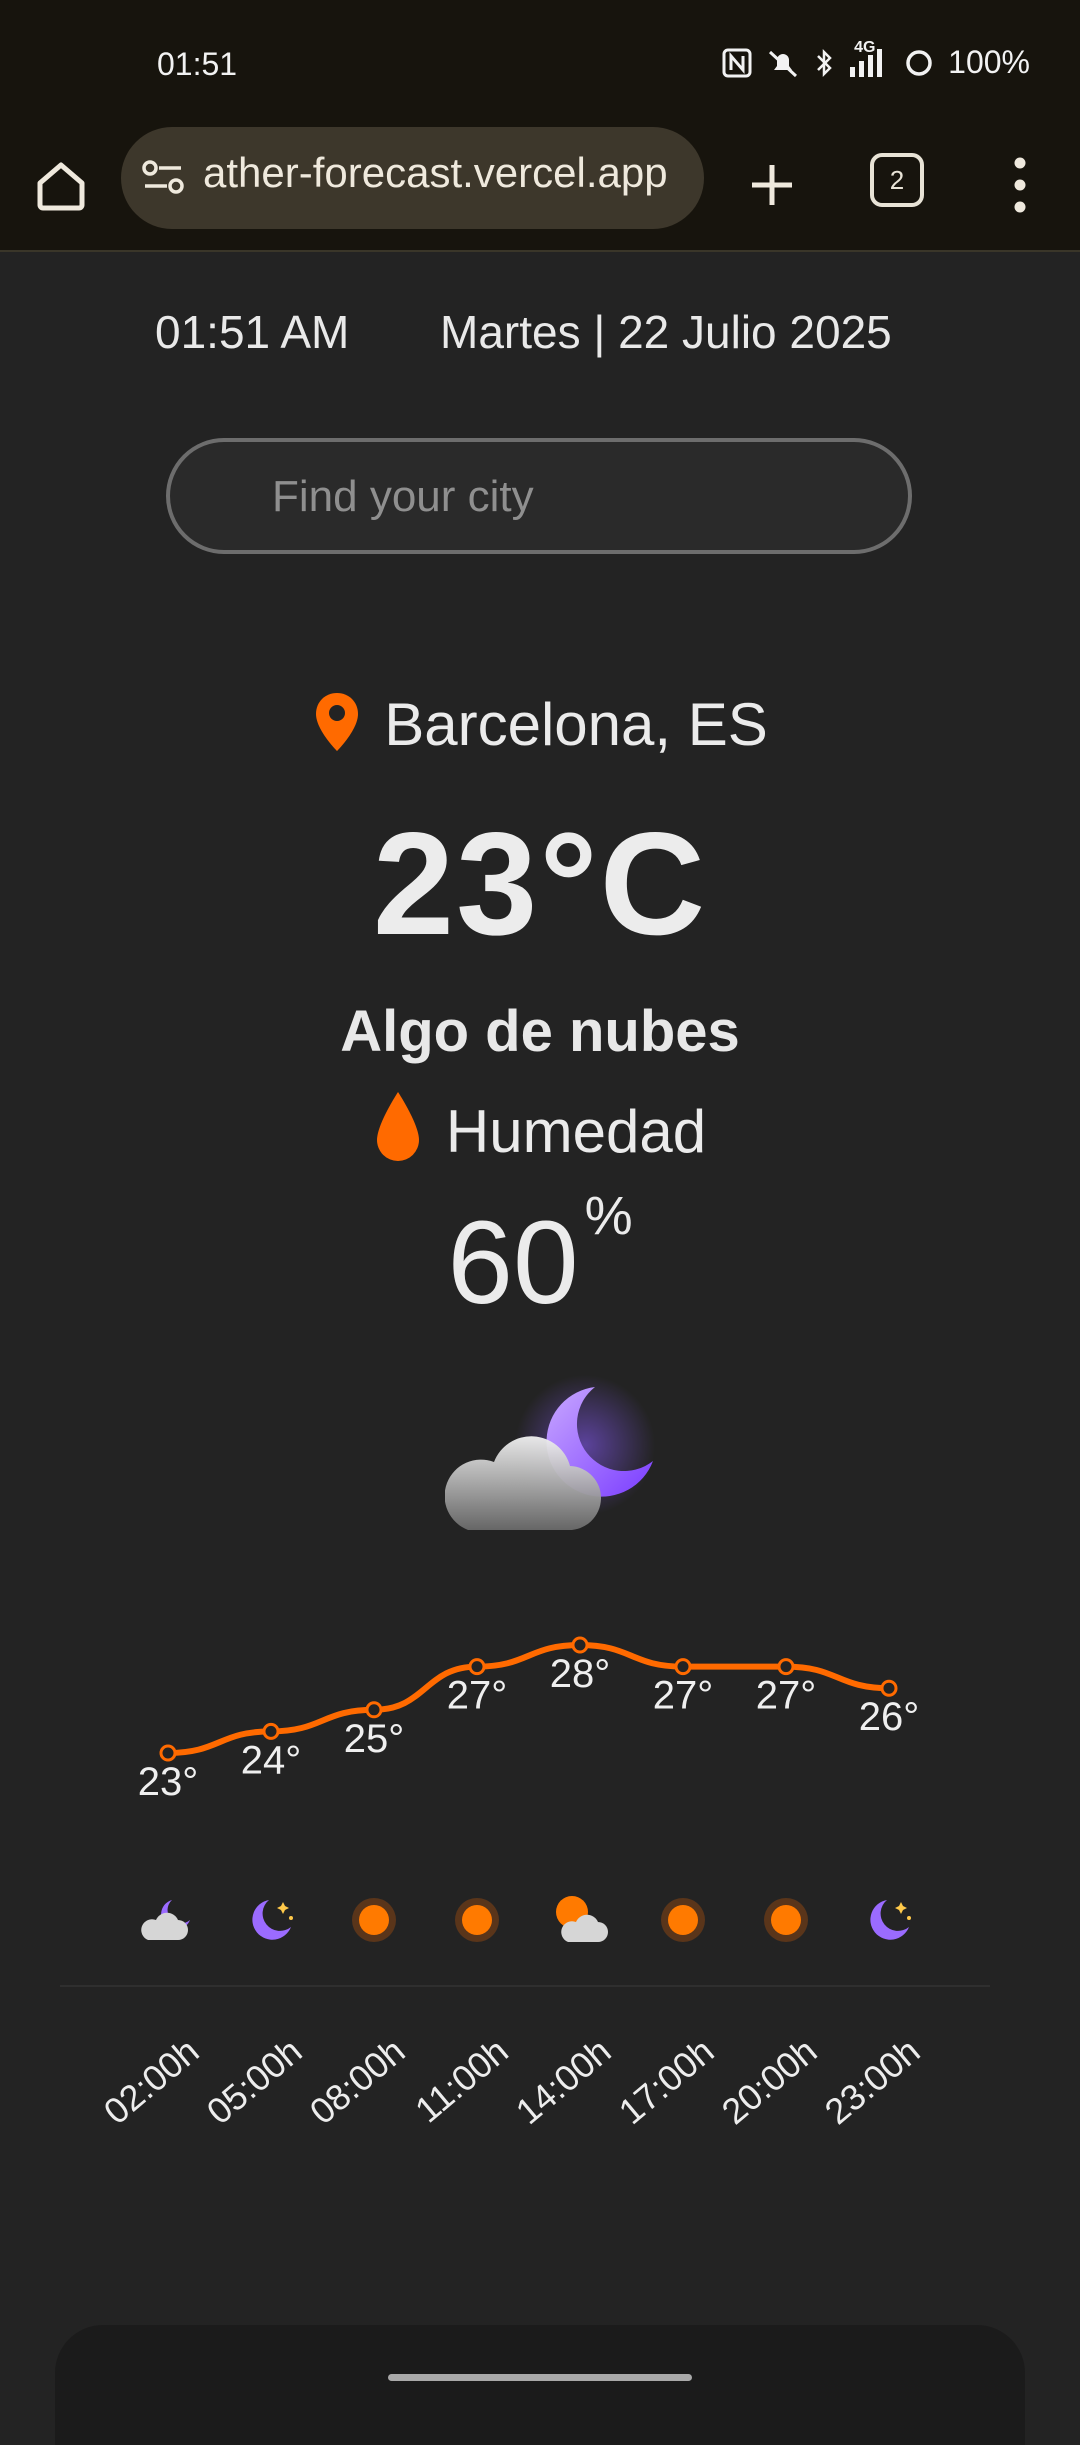 The height and width of the screenshot is (2445, 1080). What do you see at coordinates (872, 2081) in the screenshot?
I see `hour-label: 23:00h` at bounding box center [872, 2081].